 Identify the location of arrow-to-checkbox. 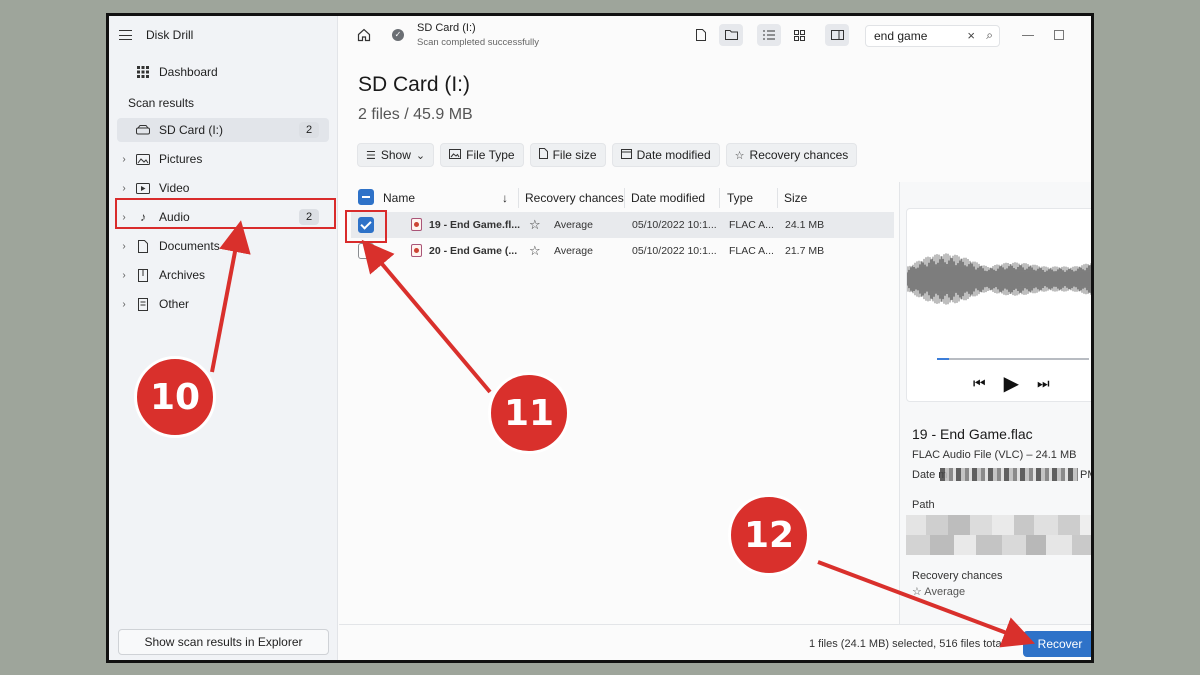
(426, 316).